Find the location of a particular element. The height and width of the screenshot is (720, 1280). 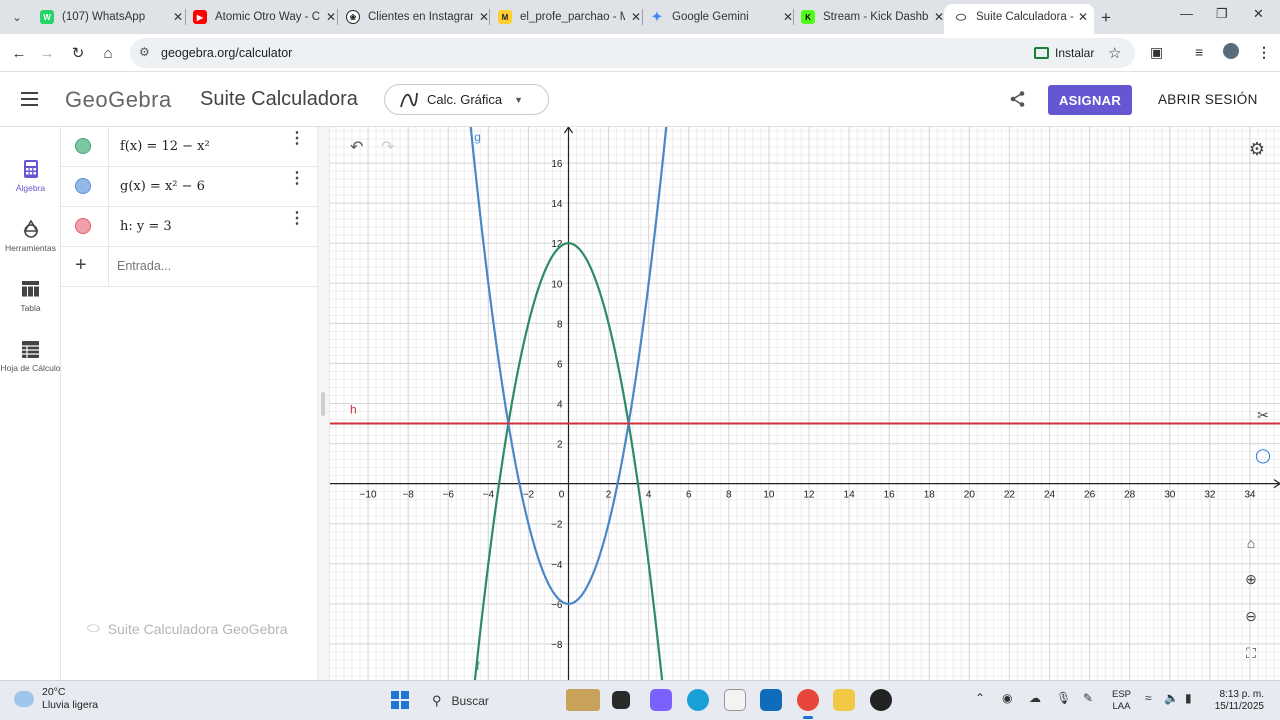

algebra-row-g: g(x) = x² − 6 ⋮ is located at coordinates (189, 187).